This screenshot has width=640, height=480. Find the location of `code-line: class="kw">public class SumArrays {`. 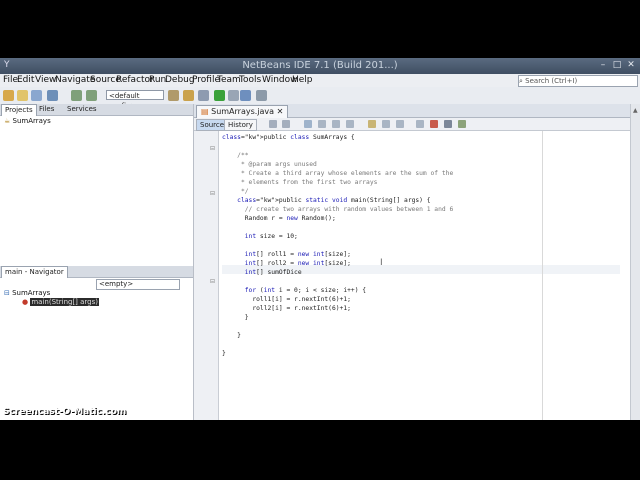

code-line: class="kw">public class SumArrays { is located at coordinates (288, 137).